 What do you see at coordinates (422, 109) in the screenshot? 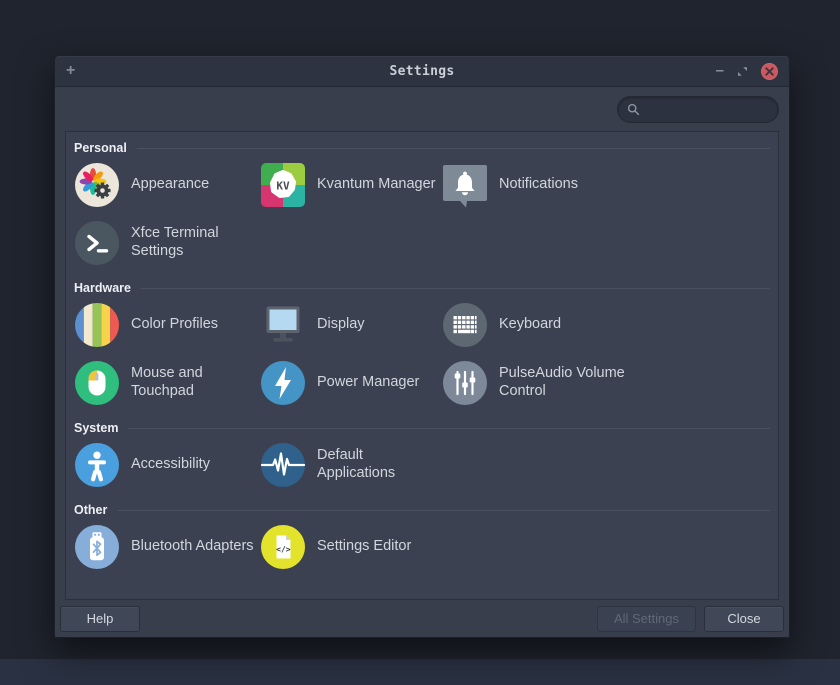
I see `toolbar` at bounding box center [422, 109].